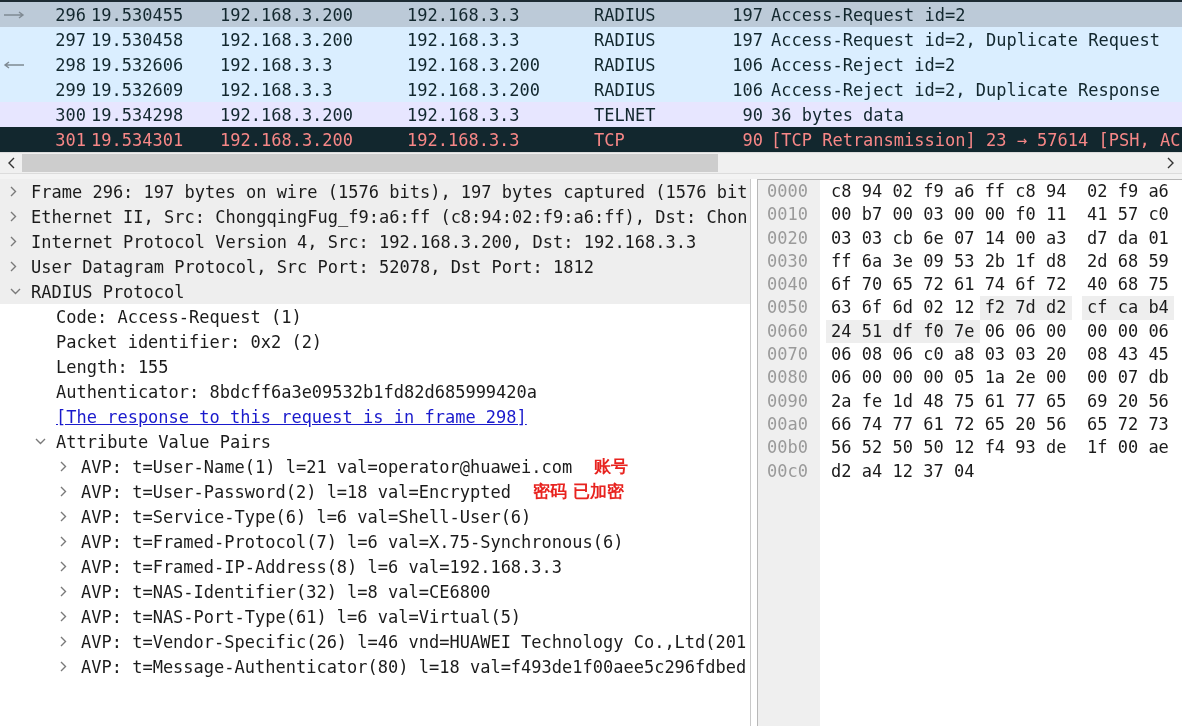  I want to click on hex-byte: 57, so click(1128, 215).